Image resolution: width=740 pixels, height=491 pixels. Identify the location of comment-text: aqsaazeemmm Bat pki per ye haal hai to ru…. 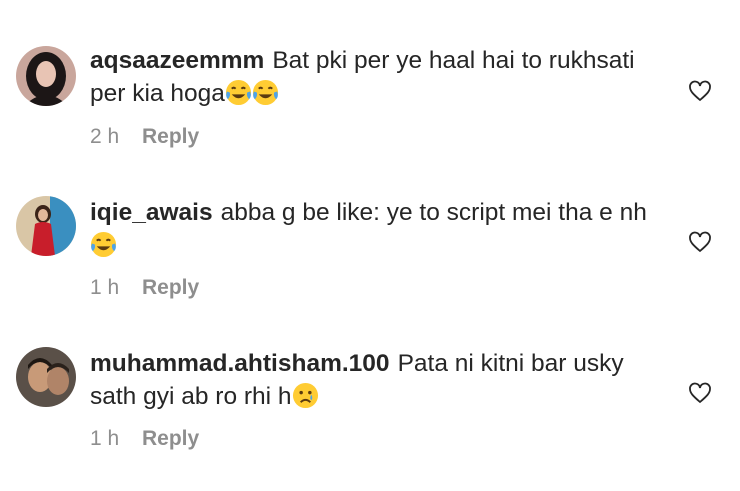
(370, 77).